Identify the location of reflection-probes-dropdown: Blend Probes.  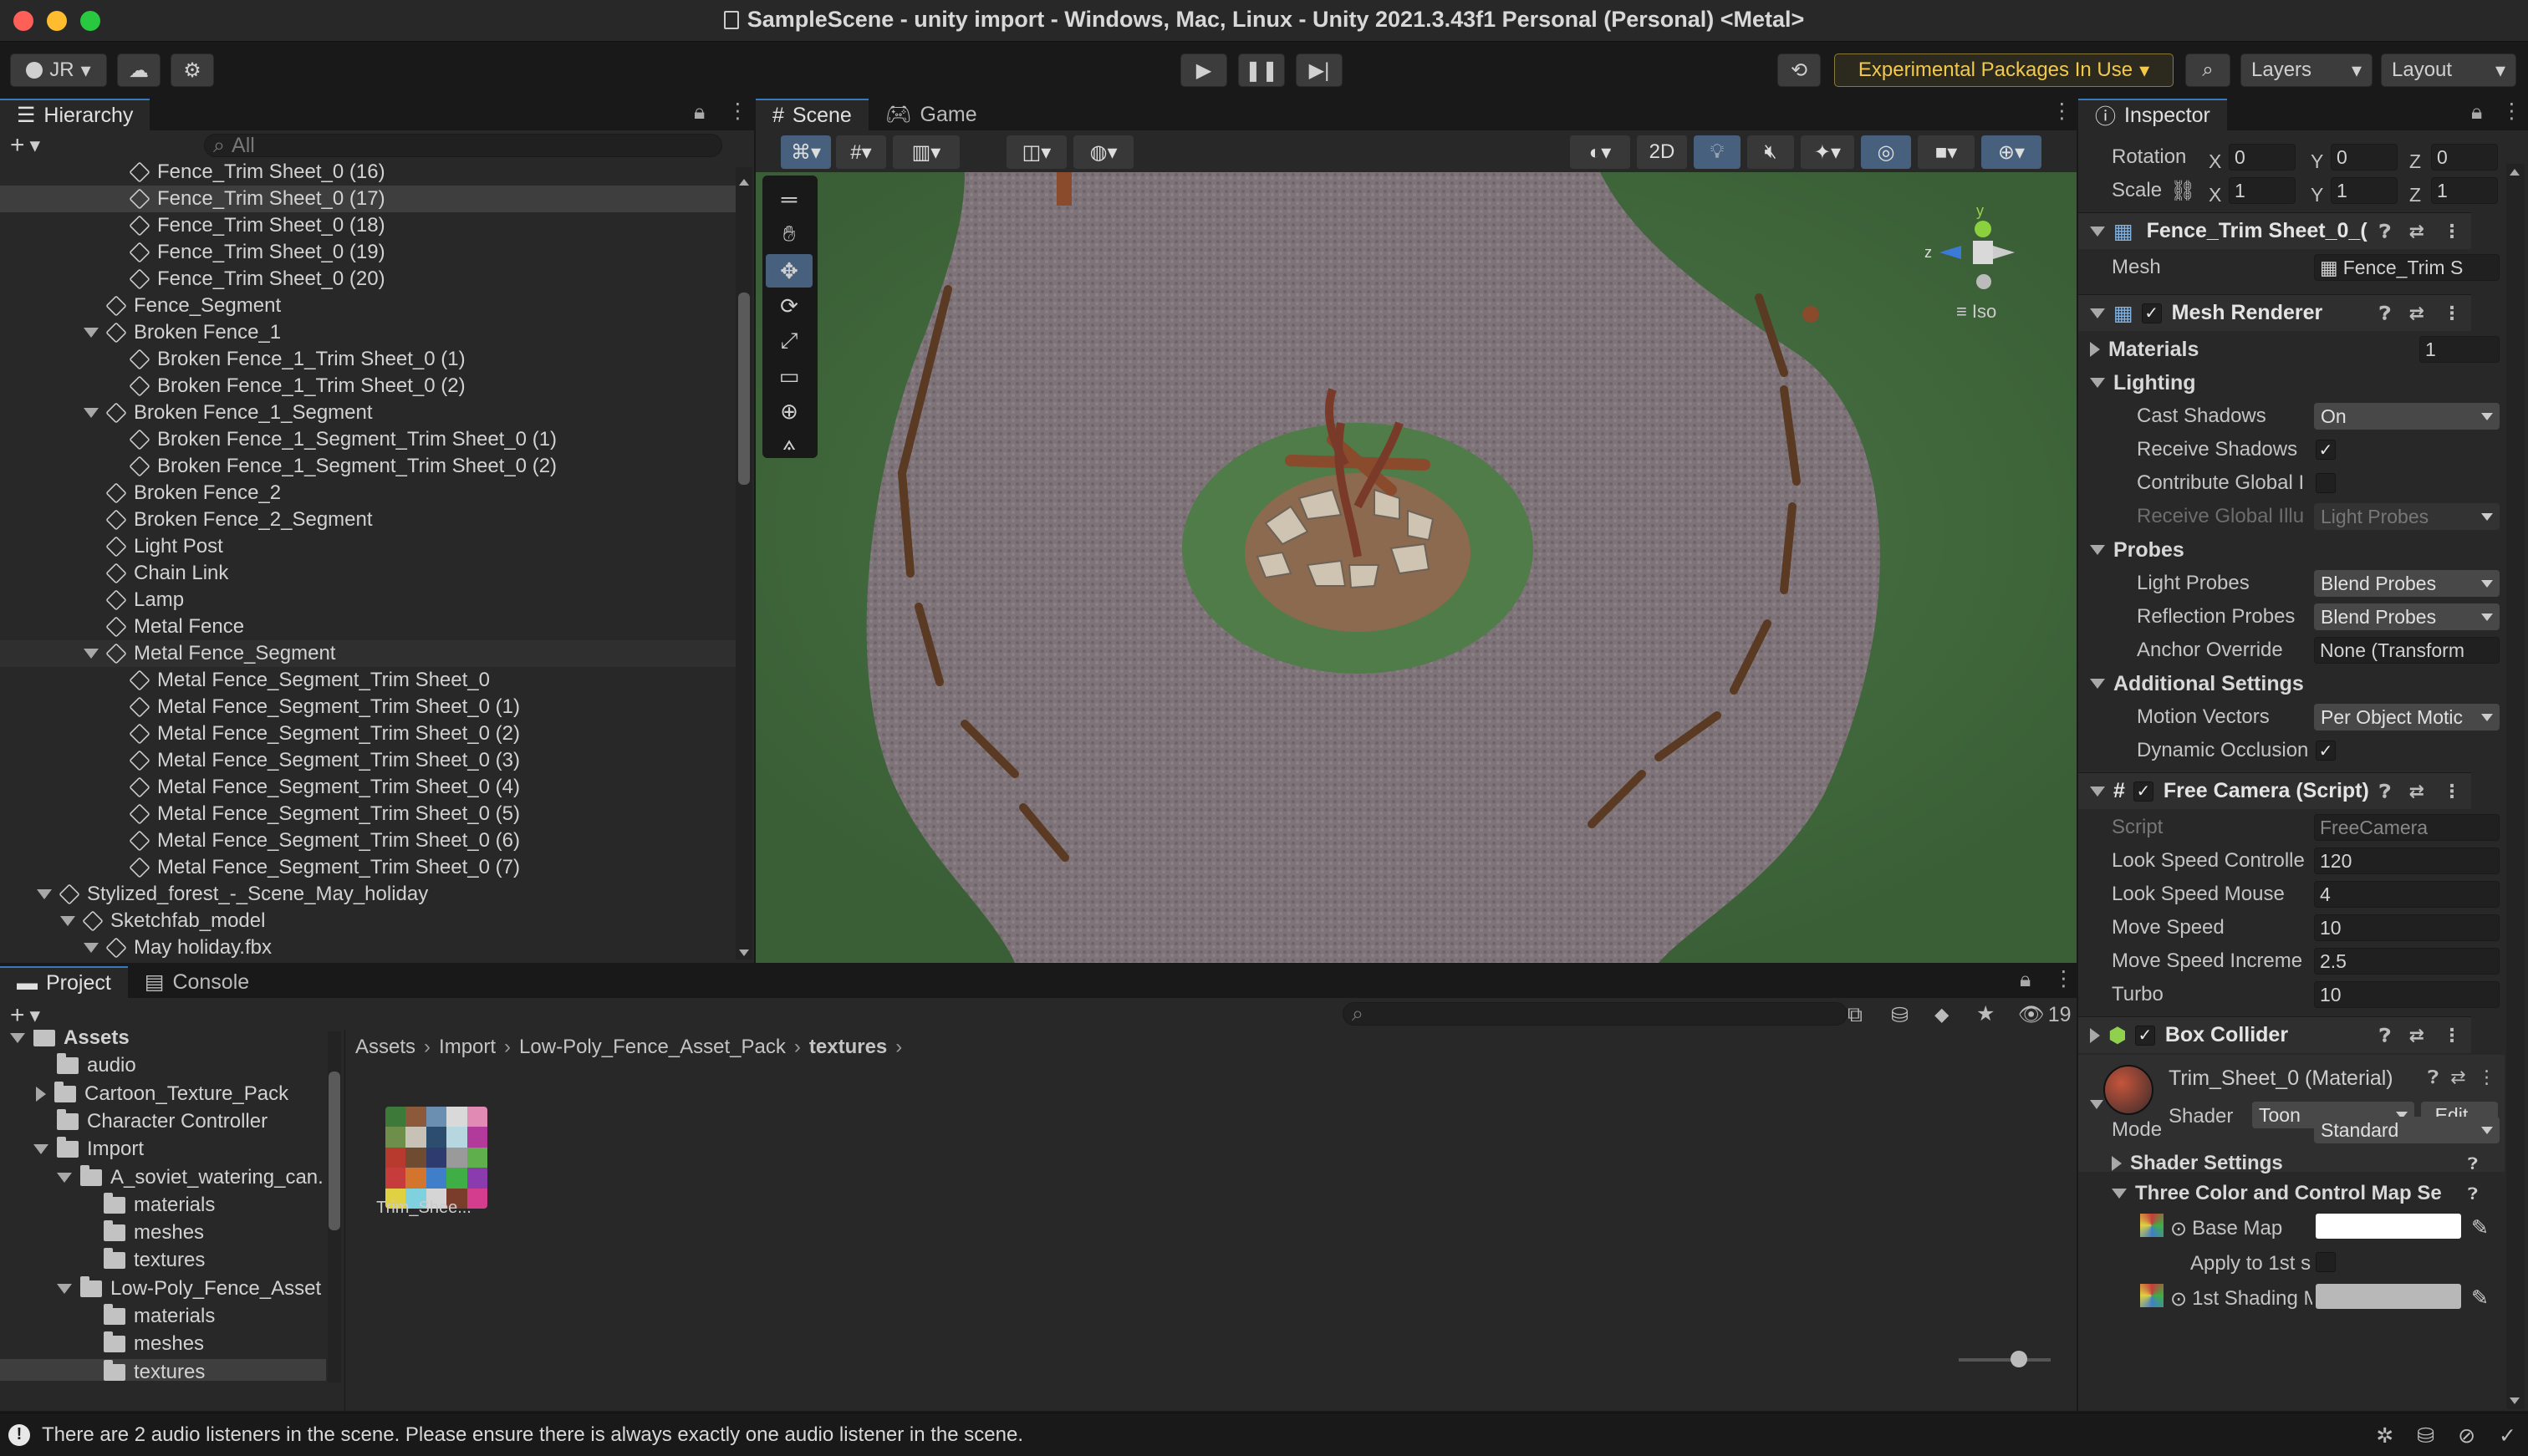
(2407, 616).